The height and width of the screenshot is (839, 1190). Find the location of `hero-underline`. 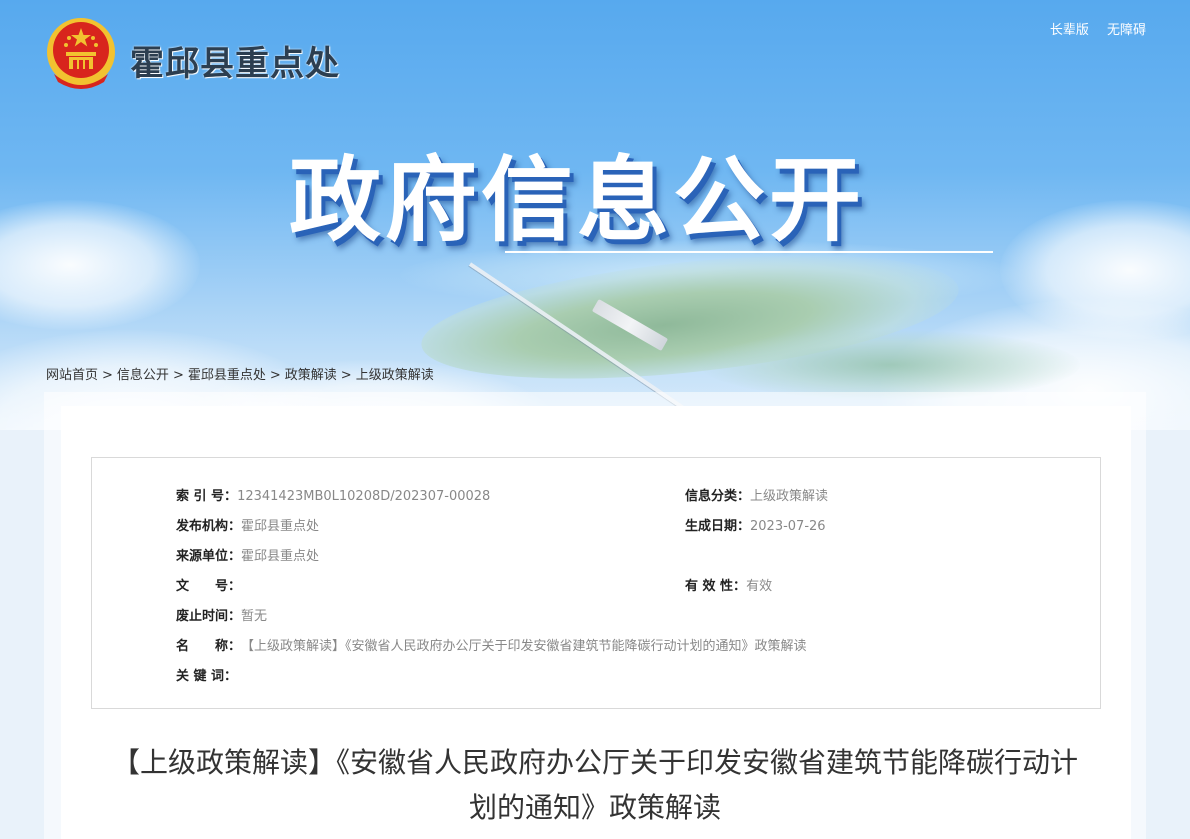

hero-underline is located at coordinates (749, 252).